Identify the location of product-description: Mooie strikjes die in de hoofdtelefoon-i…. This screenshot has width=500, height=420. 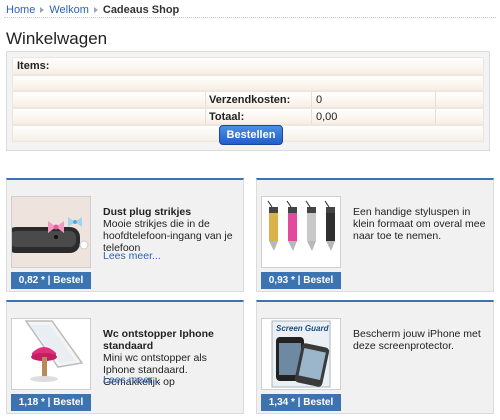
(168, 236).